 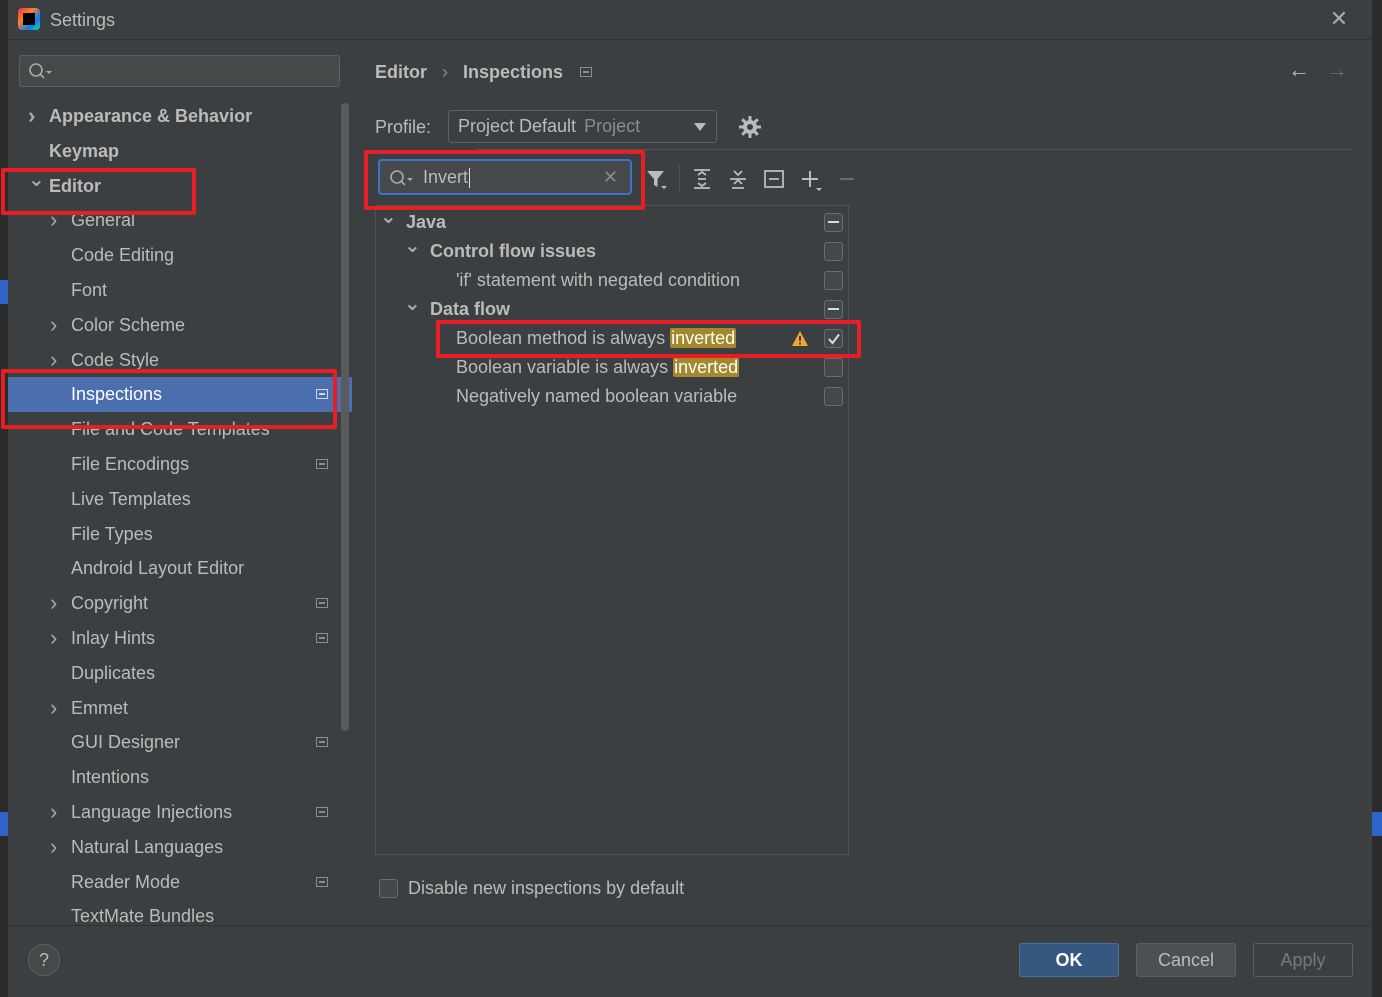 I want to click on title-bar: Settings ✕, so click(x=690, y=20).